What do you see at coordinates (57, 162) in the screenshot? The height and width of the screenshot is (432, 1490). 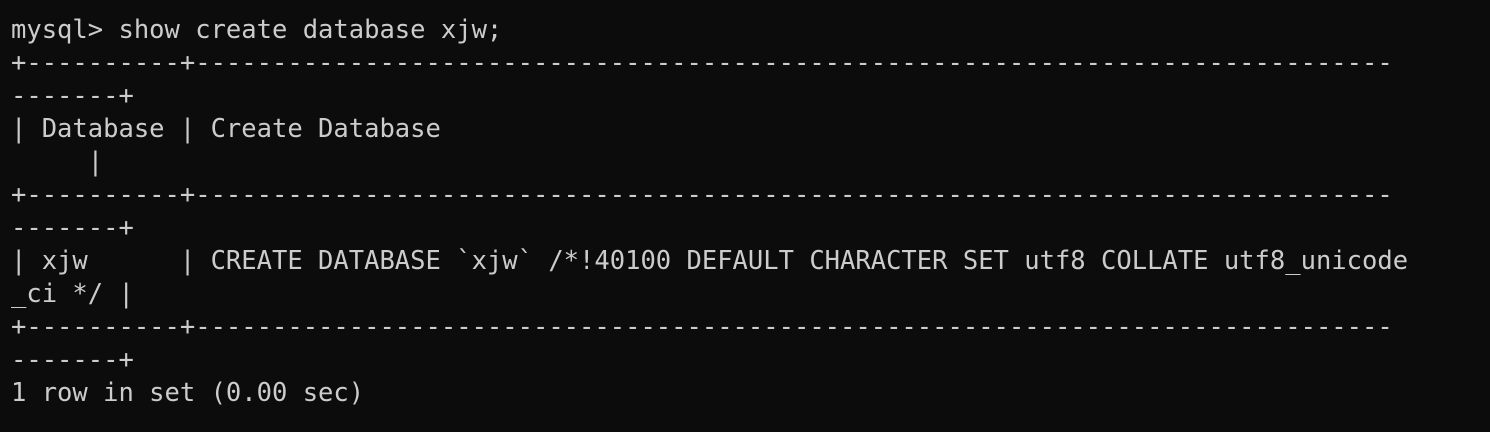 I see `table-header-row-wrap: |` at bounding box center [57, 162].